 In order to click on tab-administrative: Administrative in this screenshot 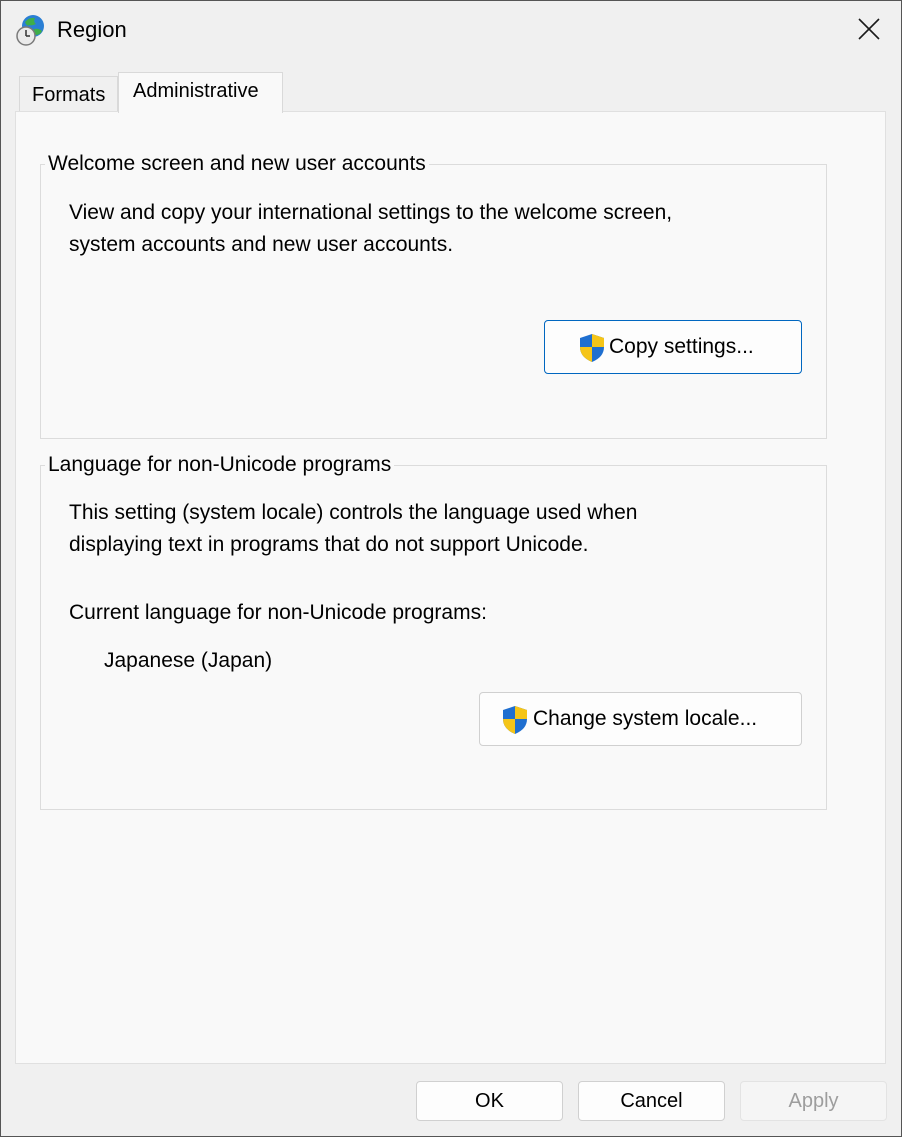, I will do `click(200, 92)`.